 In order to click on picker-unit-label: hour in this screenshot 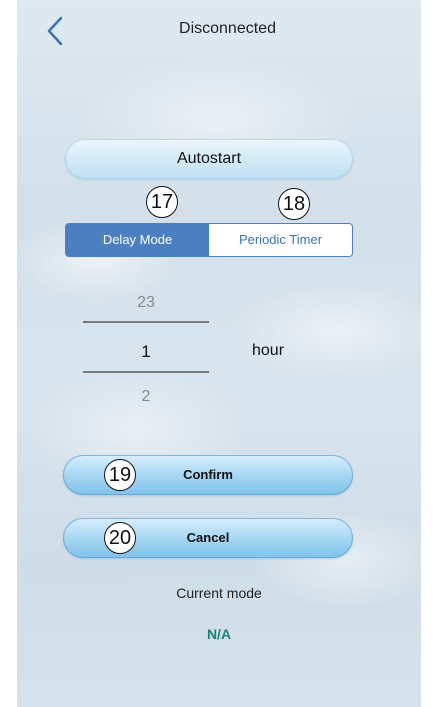, I will do `click(268, 350)`.